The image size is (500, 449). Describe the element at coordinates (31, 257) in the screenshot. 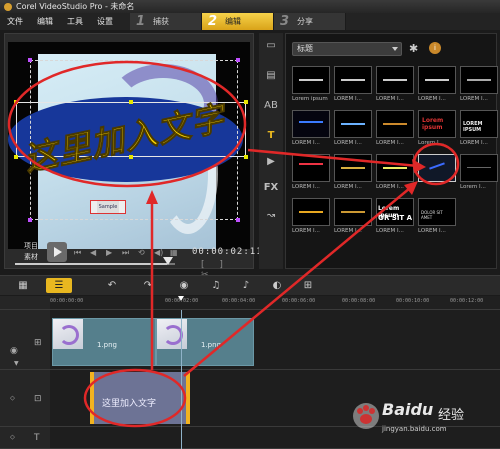

I see `mode-clip-label: 素材` at that location.